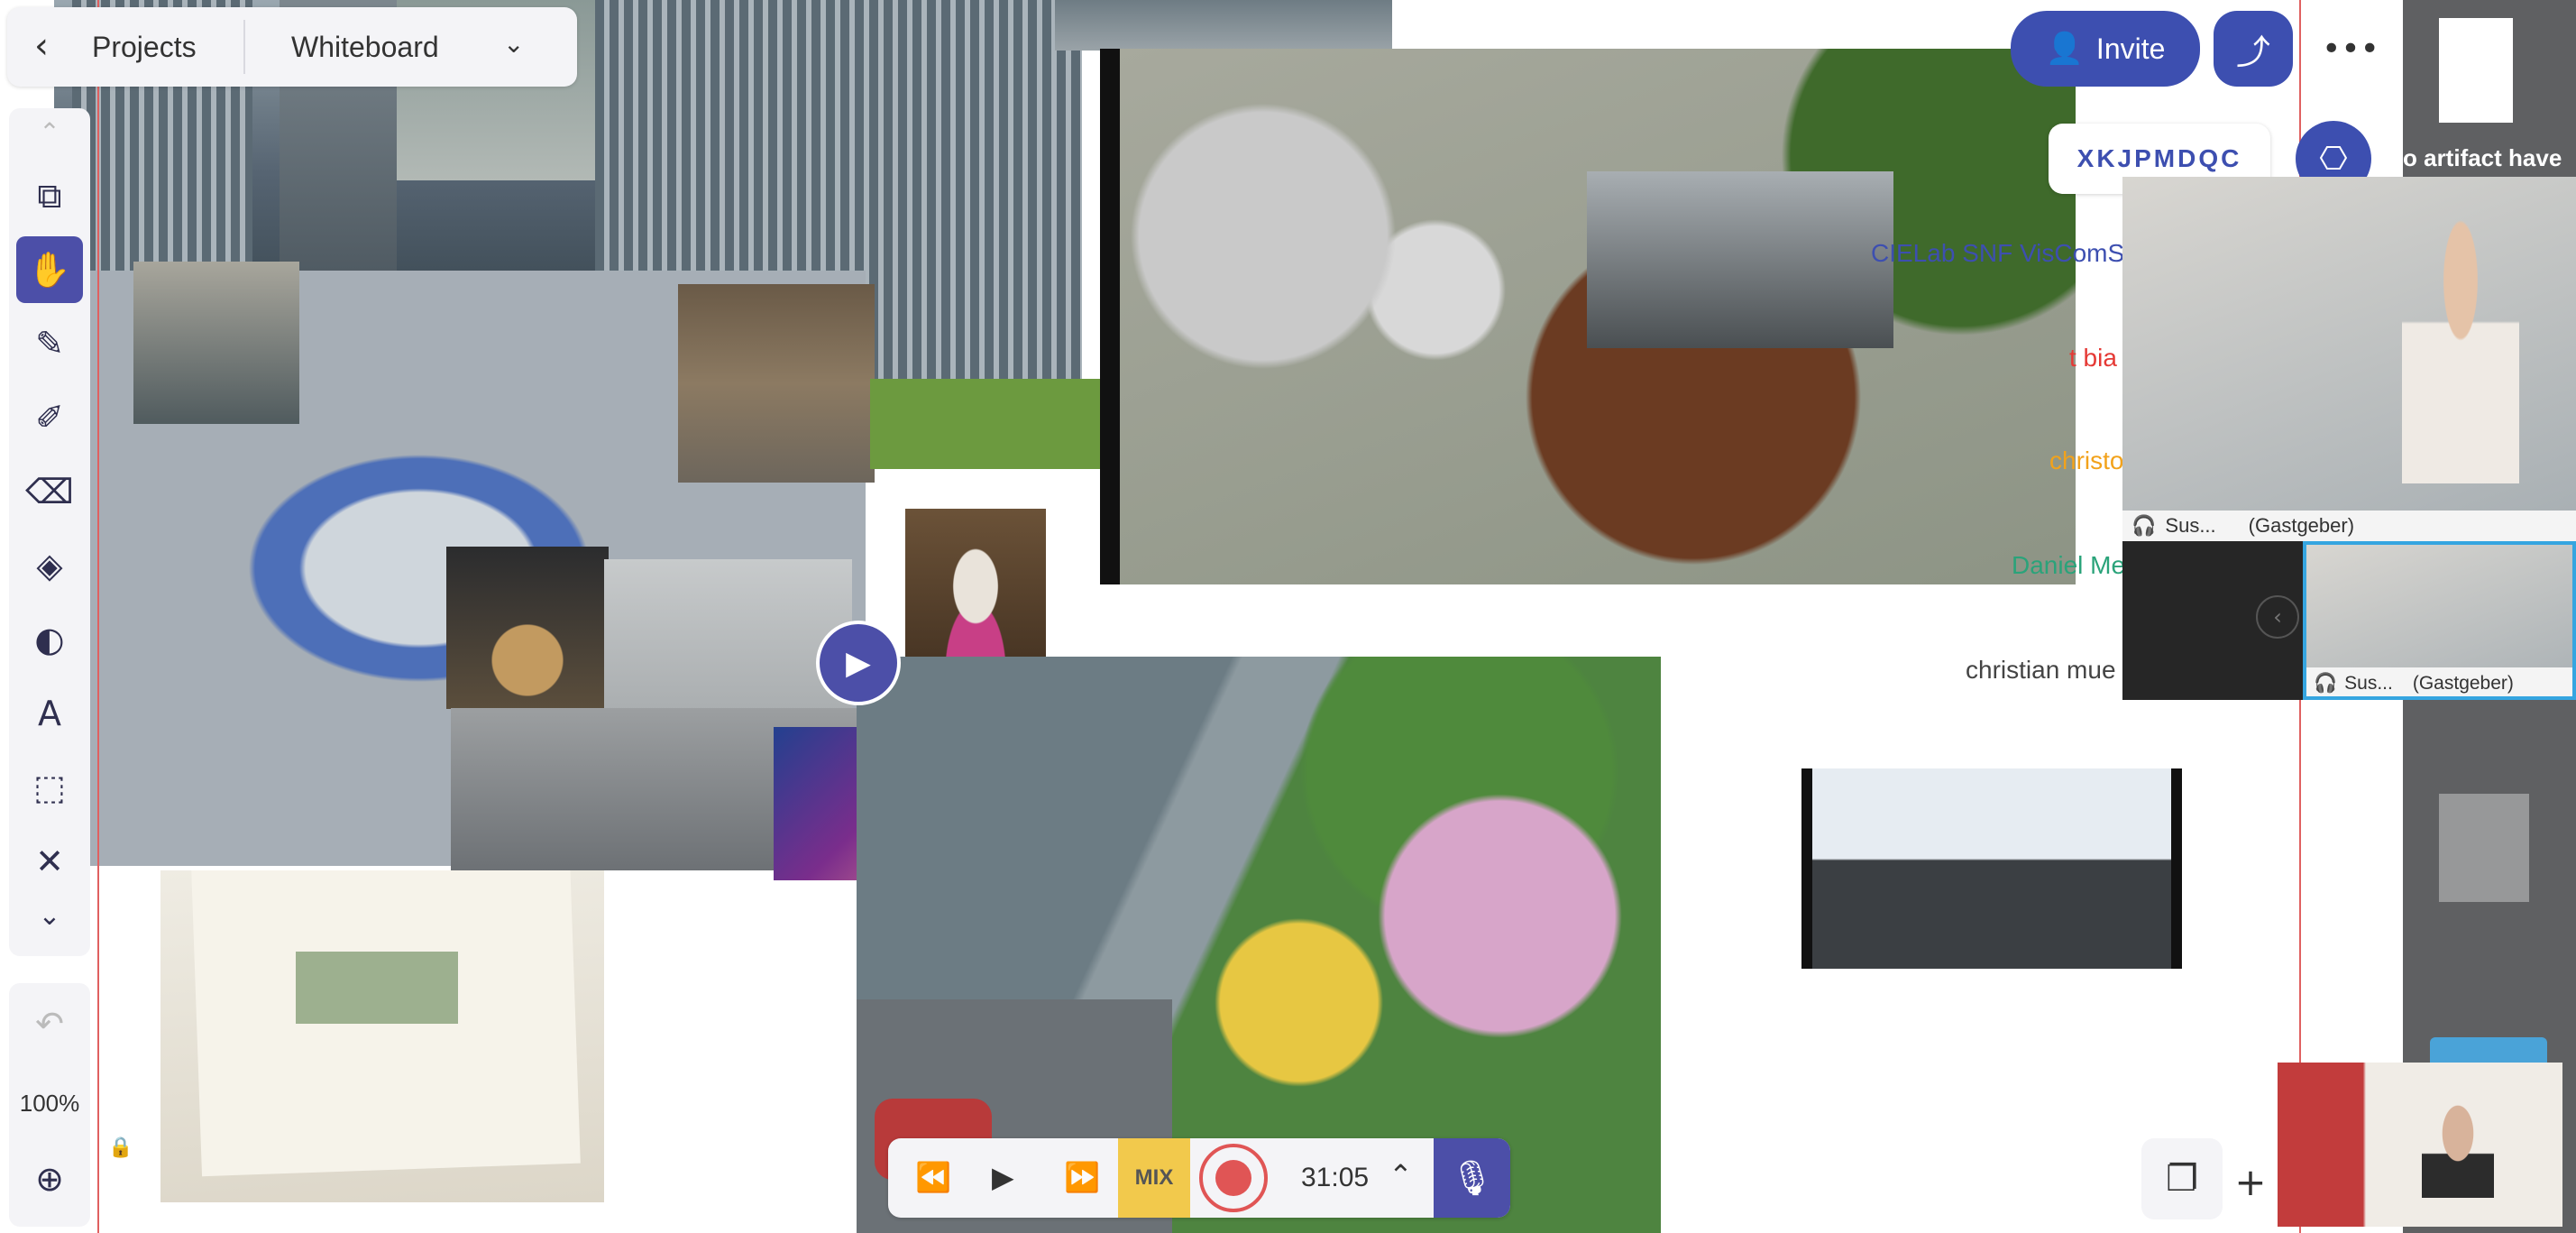 The width and height of the screenshot is (2576, 1233). Describe the element at coordinates (1335, 1177) in the screenshot. I see `recording-time: 31:05` at that location.